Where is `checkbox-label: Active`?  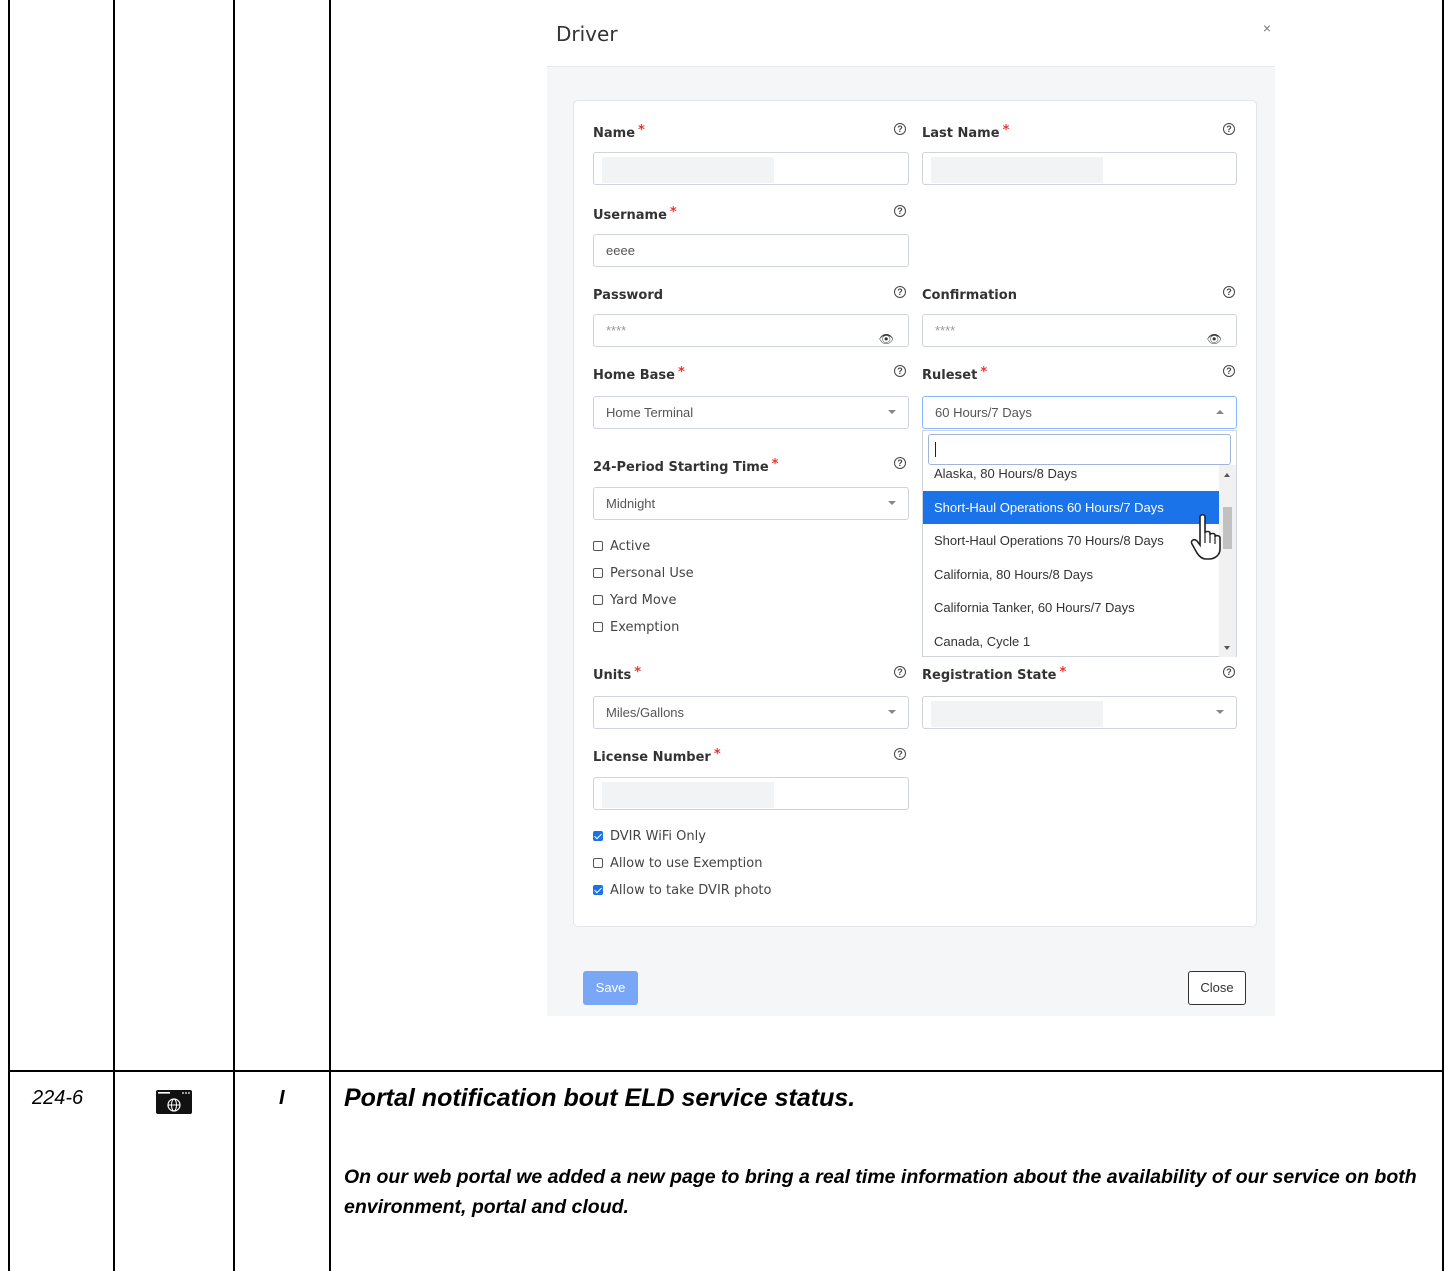
checkbox-label: Active is located at coordinates (630, 546).